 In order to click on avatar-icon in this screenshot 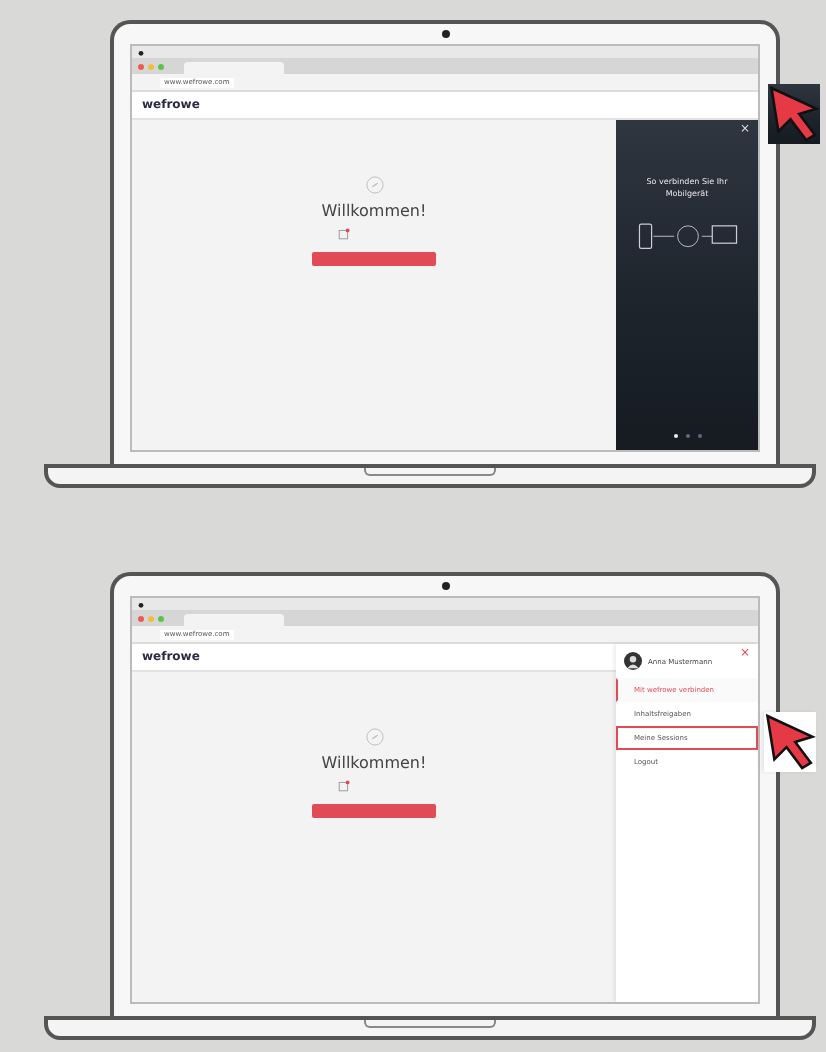, I will do `click(633, 661)`.